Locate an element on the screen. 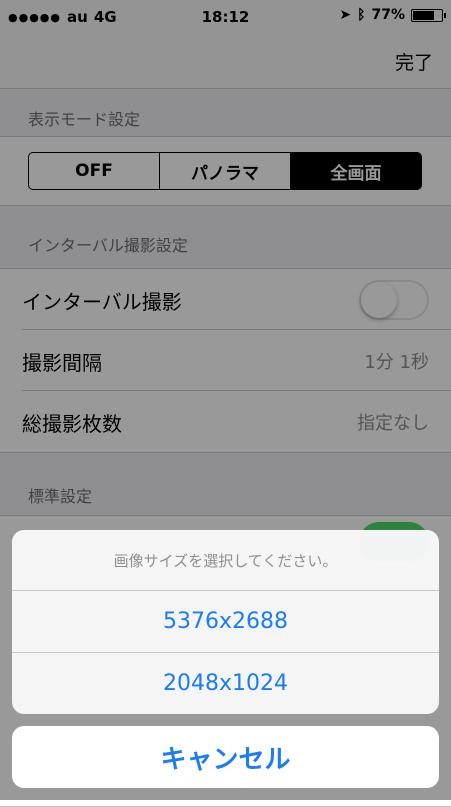  action-sheet-title: 画像サイズを選択してください。 is located at coordinates (225, 560).